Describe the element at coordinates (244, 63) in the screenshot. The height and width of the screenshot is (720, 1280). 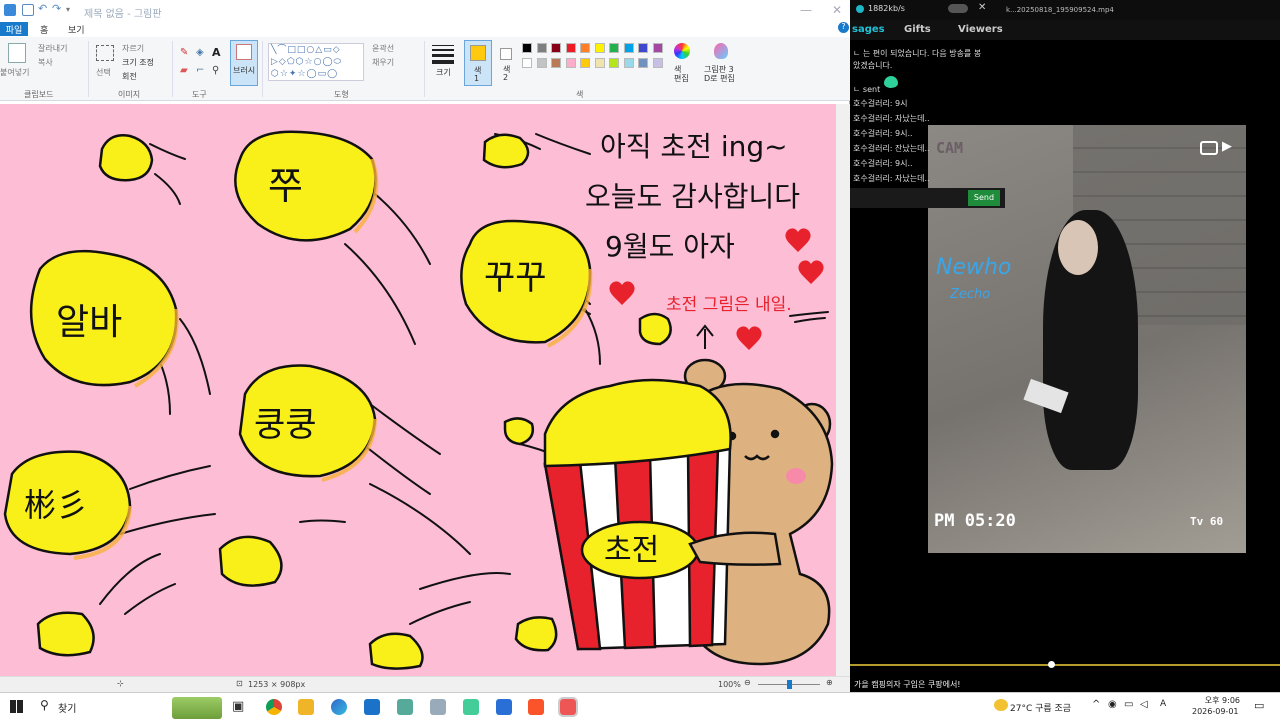
I see `brushes-button: 브러시` at that location.